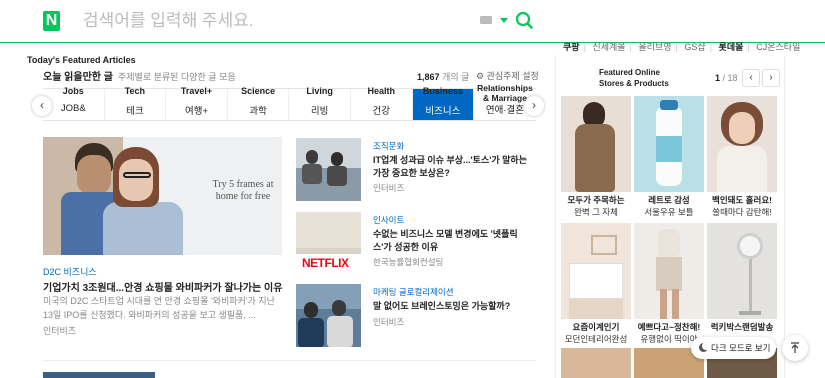 This screenshot has width=825, height=378. I want to click on article-category: 조직문화, so click(388, 146).